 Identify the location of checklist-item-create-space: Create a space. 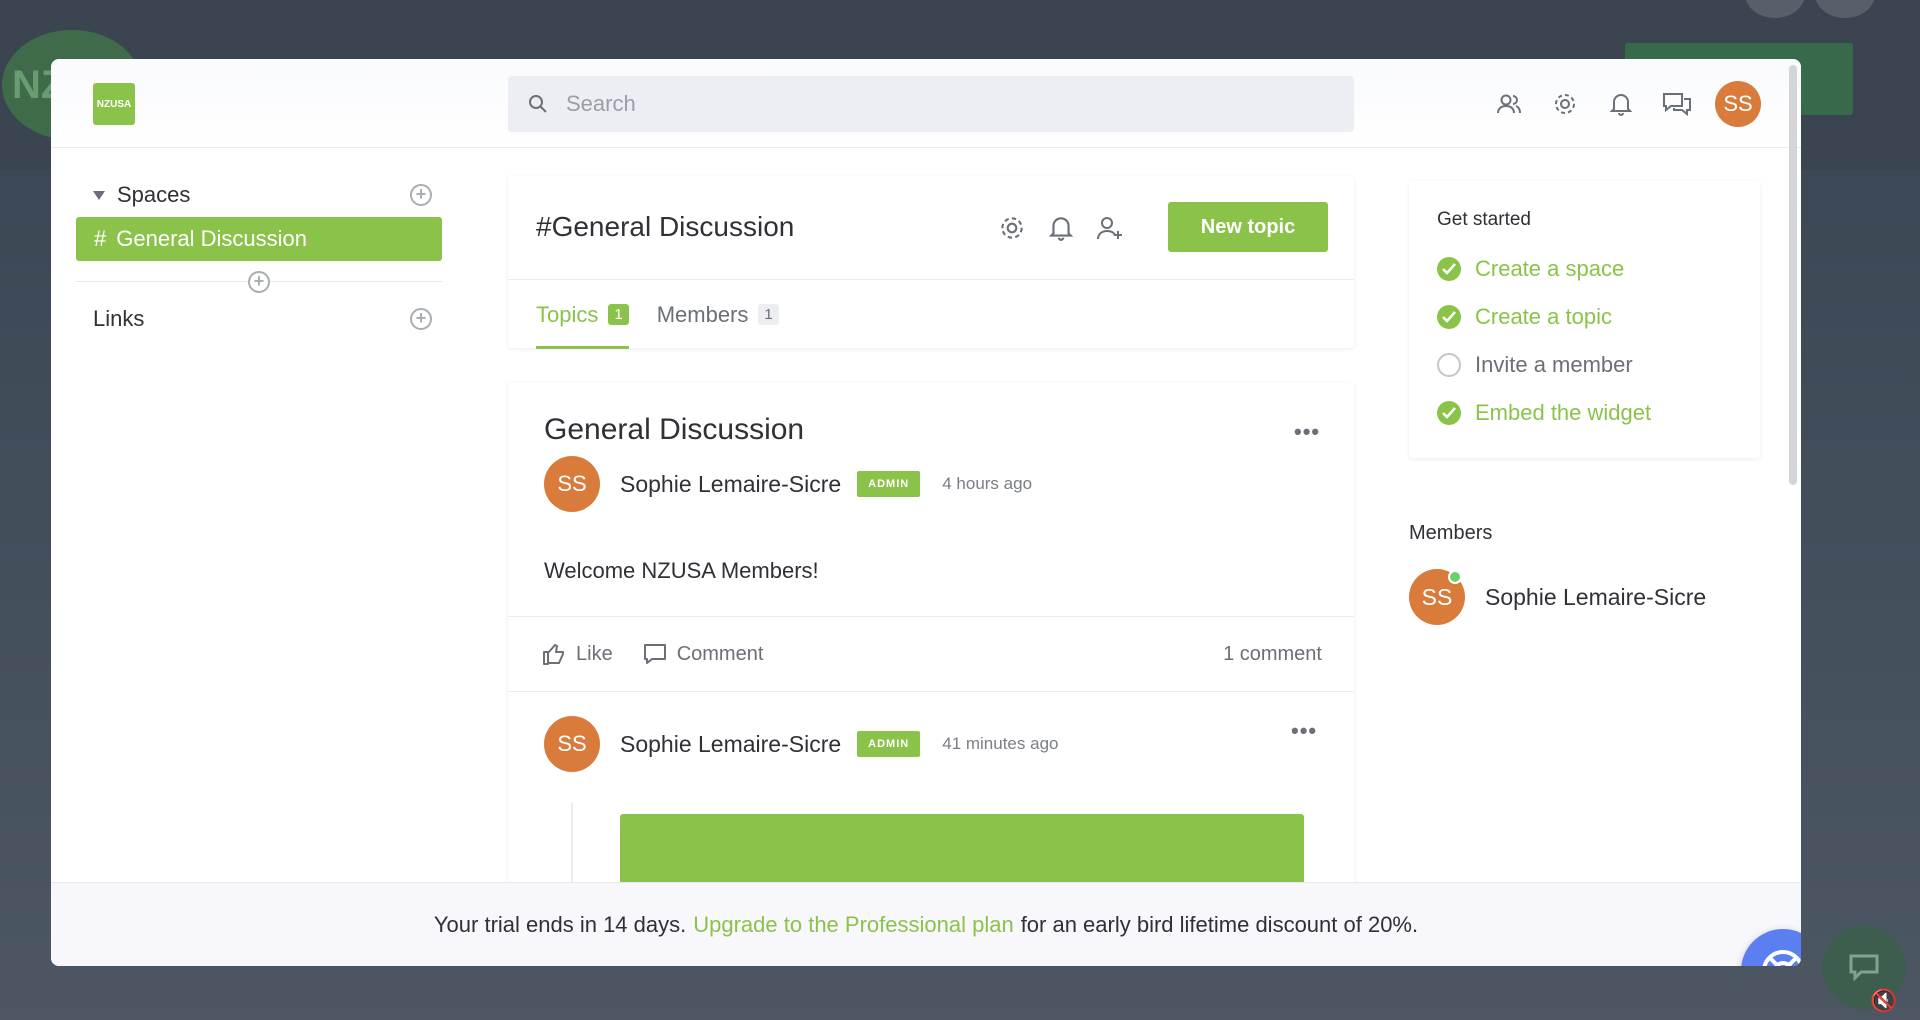
(1584, 269).